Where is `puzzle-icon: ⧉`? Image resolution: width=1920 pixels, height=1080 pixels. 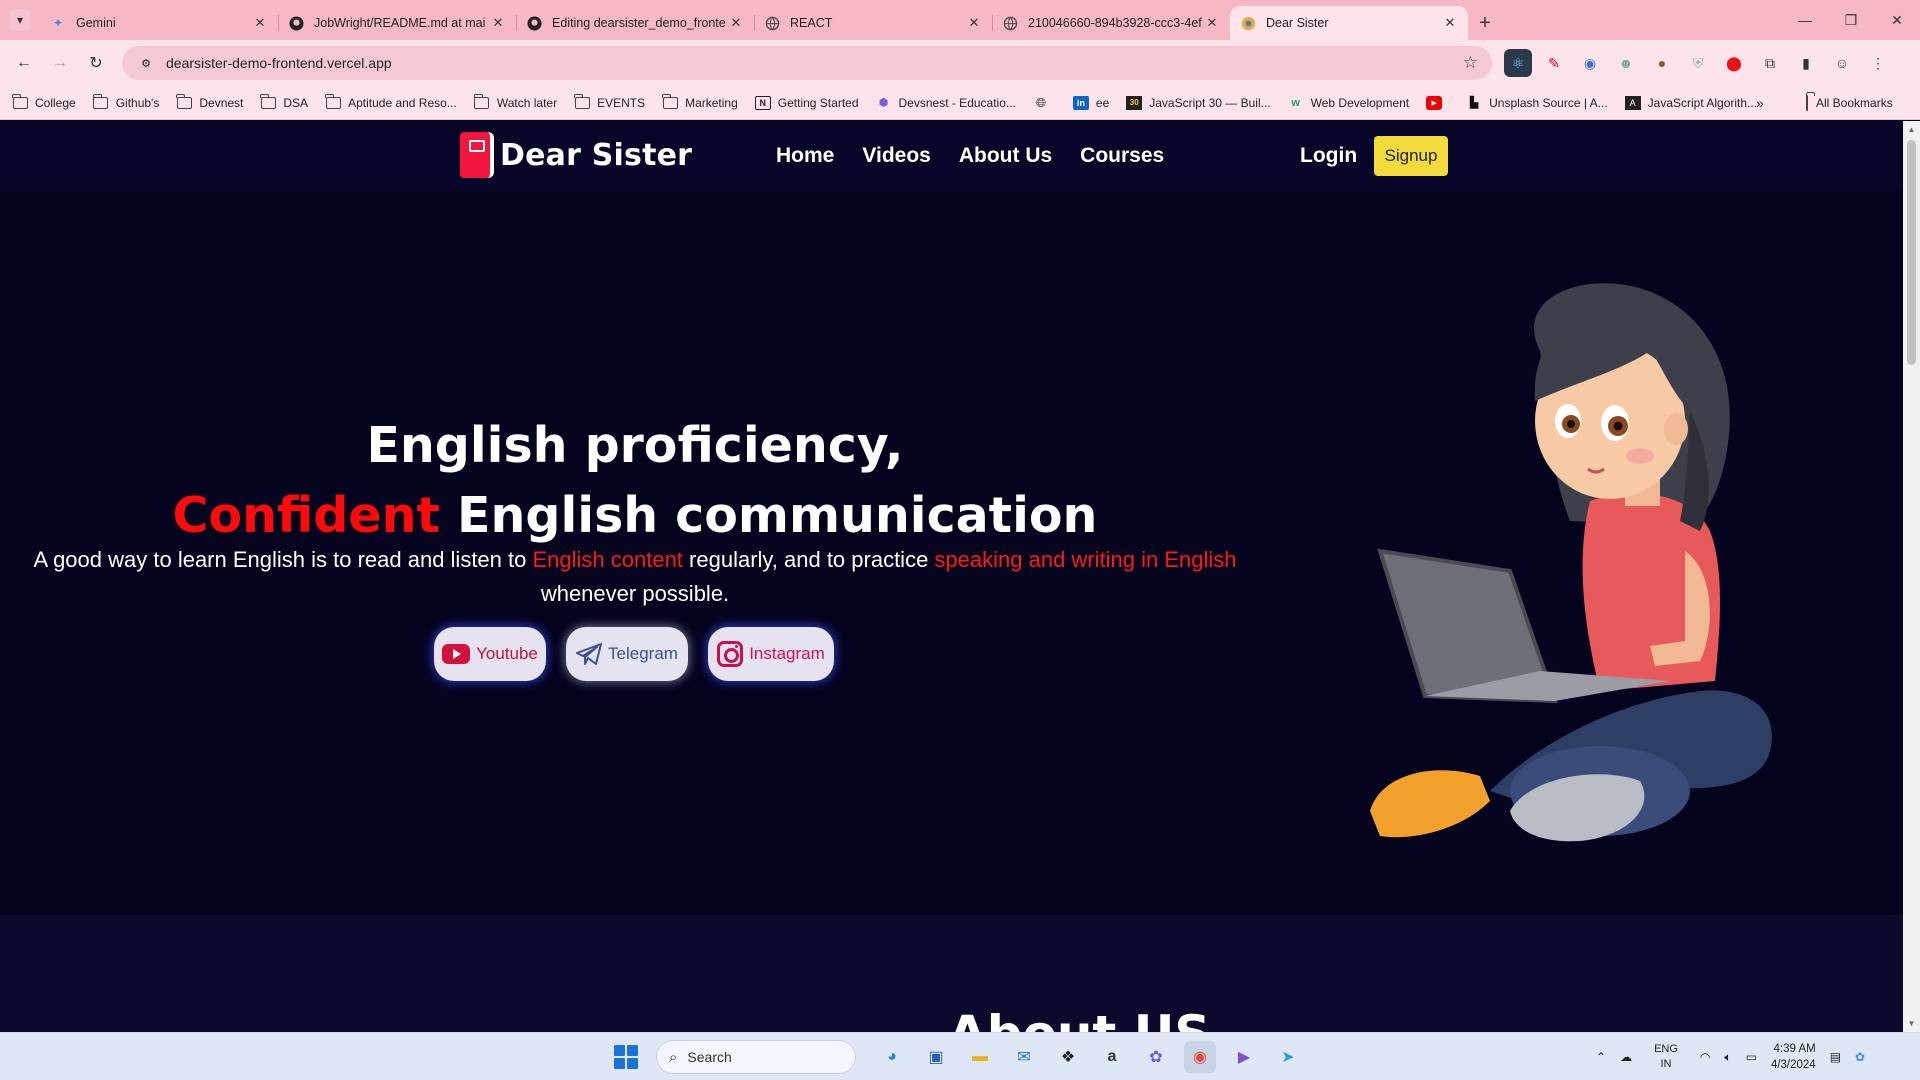 puzzle-icon: ⧉ is located at coordinates (1770, 63).